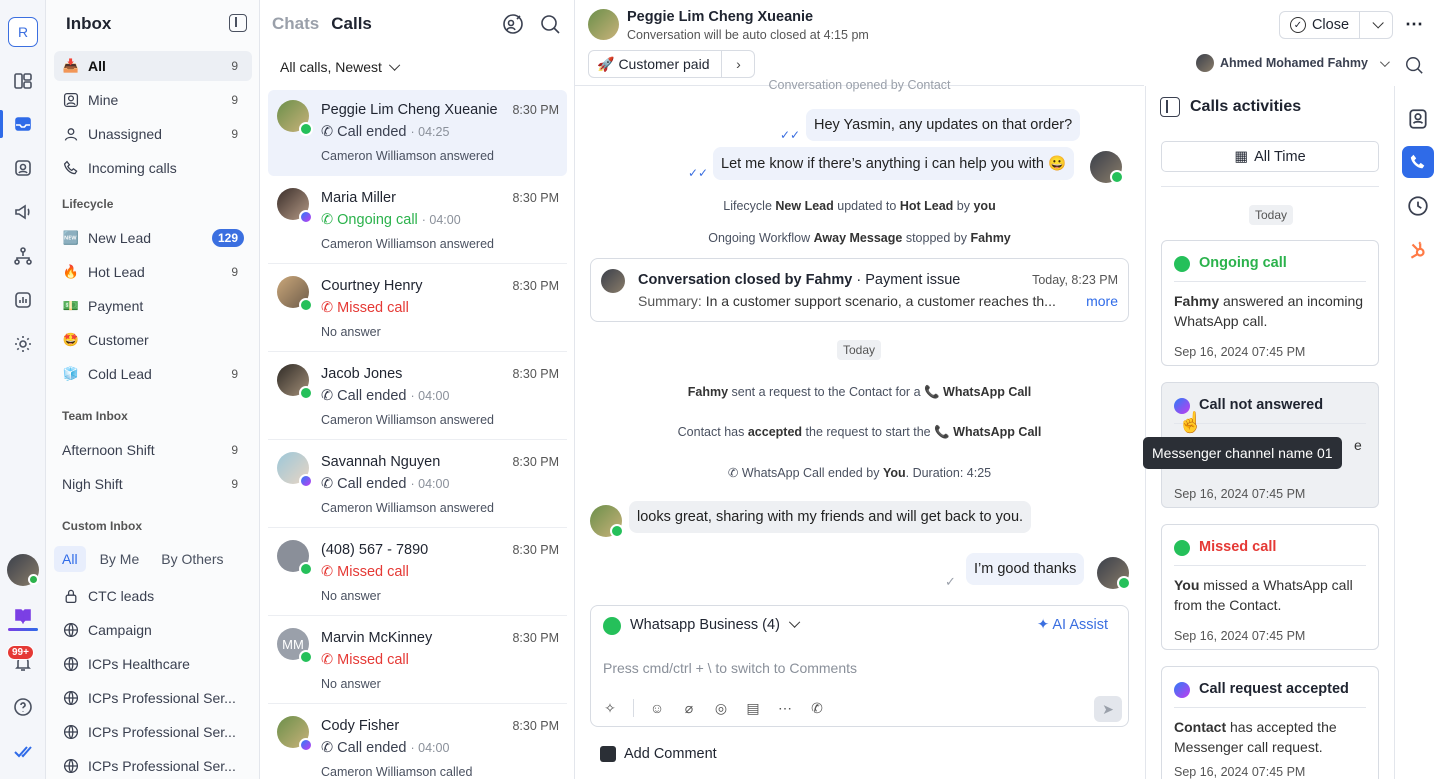  What do you see at coordinates (327, 572) in the screenshot?
I see `missed-call-icon: ✆` at bounding box center [327, 572].